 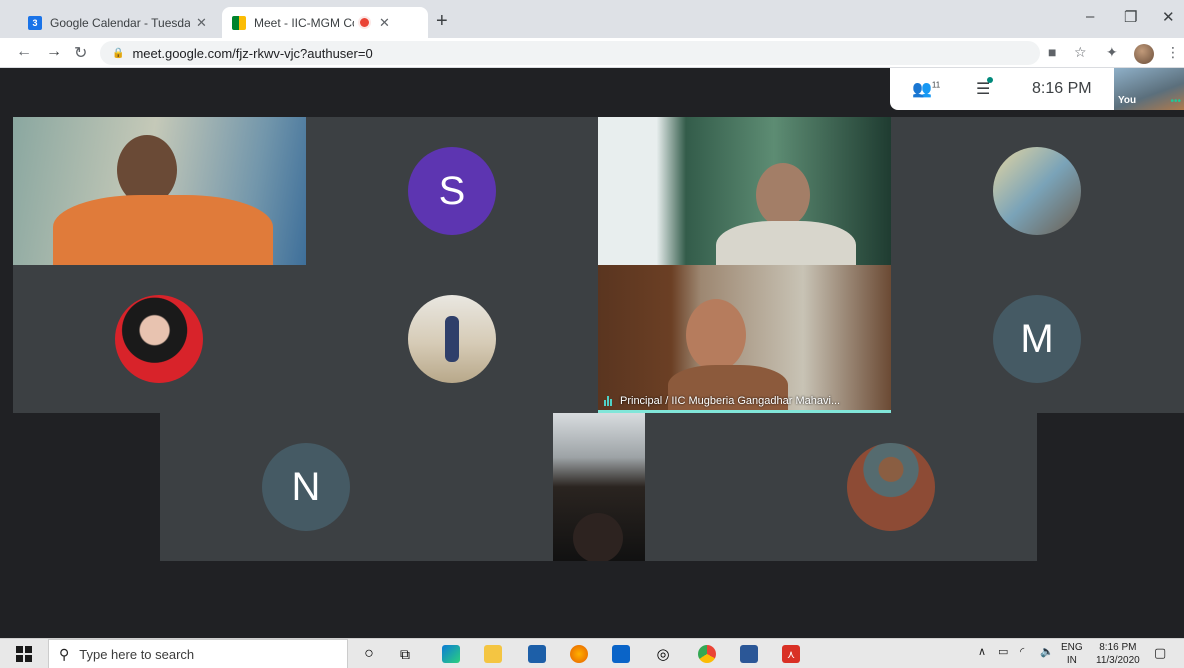 I want to click on chat-button: ☰, so click(x=985, y=88).